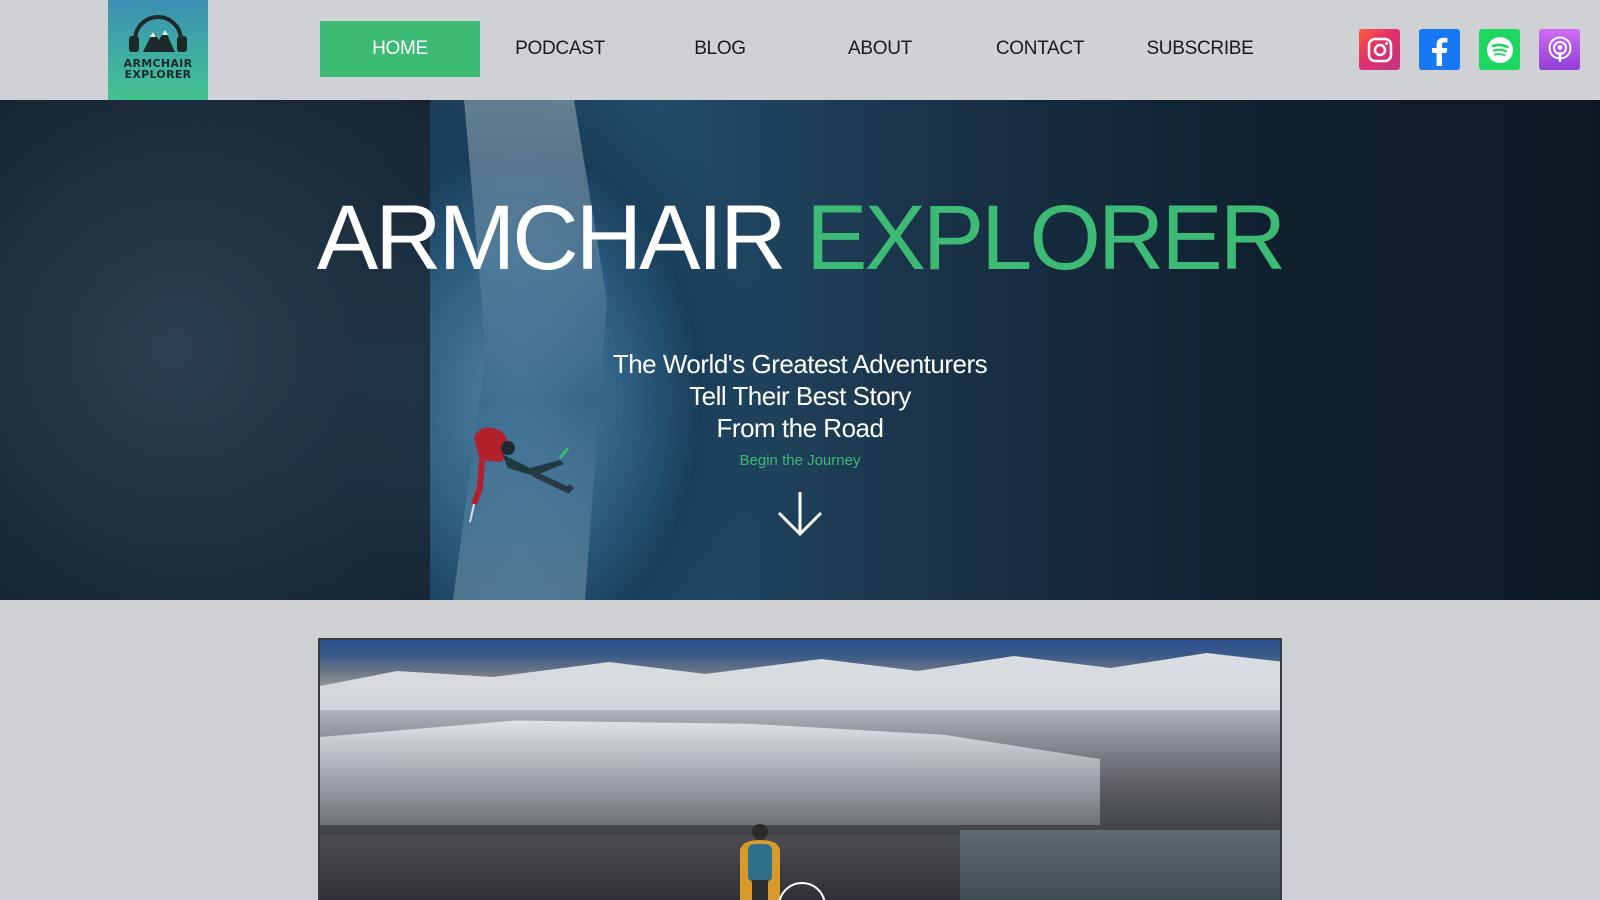  What do you see at coordinates (560, 49) in the screenshot?
I see `nav-podcast: PODCAST` at bounding box center [560, 49].